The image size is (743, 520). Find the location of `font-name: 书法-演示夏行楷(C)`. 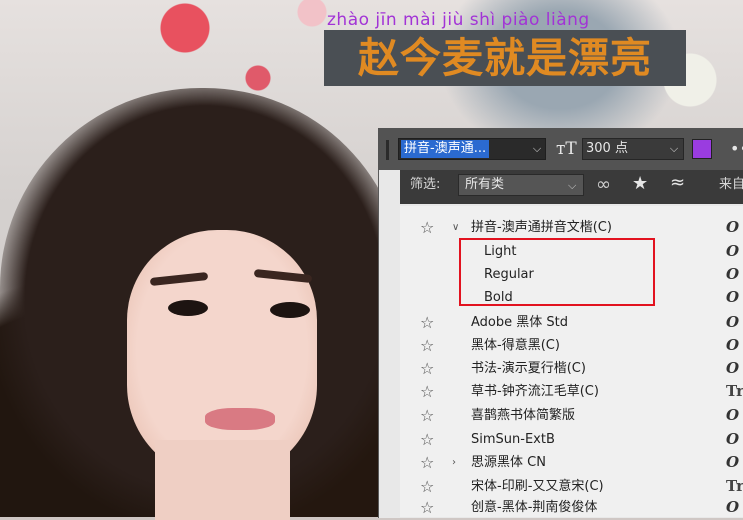

font-name: 书法-演示夏行楷(C) is located at coordinates (528, 368).